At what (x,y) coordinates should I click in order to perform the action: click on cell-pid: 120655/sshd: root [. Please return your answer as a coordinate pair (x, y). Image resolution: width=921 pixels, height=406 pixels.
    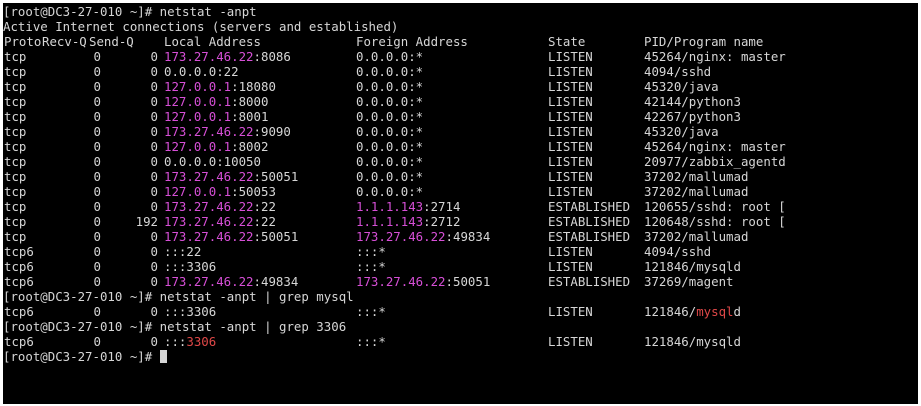
    Looking at the image, I should click on (715, 206).